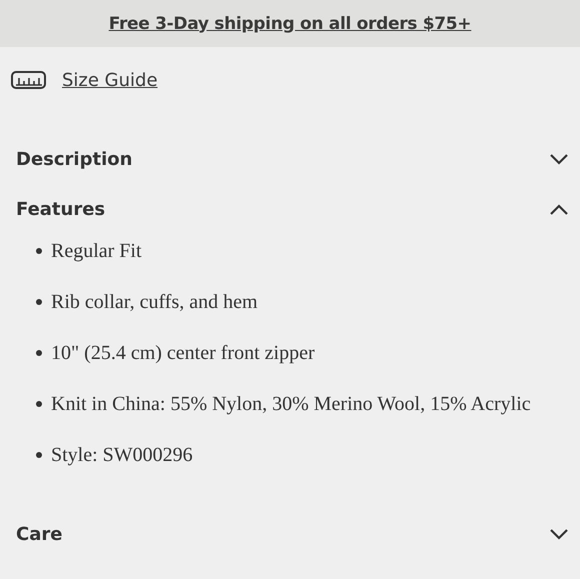 This screenshot has height=579, width=580. What do you see at coordinates (290, 534) in the screenshot?
I see `accordion-header: Care` at bounding box center [290, 534].